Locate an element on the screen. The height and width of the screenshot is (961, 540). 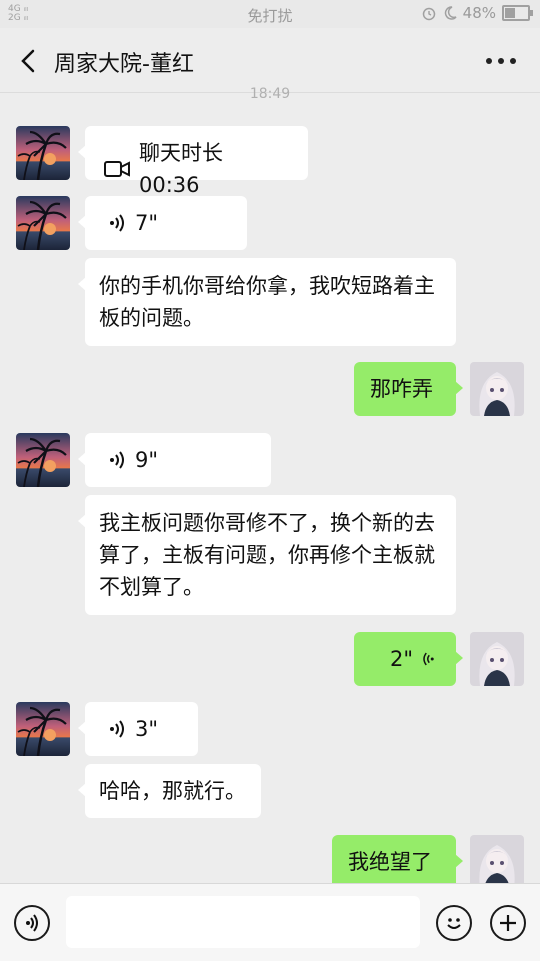
text-message-self: 我绝望了 is located at coordinates (397, 862).